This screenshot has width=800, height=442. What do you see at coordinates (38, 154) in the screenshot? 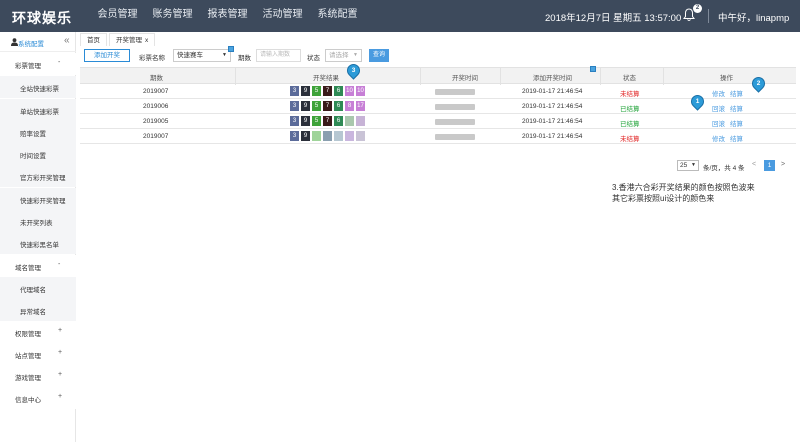
I see `sidebar-item: 时间设置` at bounding box center [38, 154].